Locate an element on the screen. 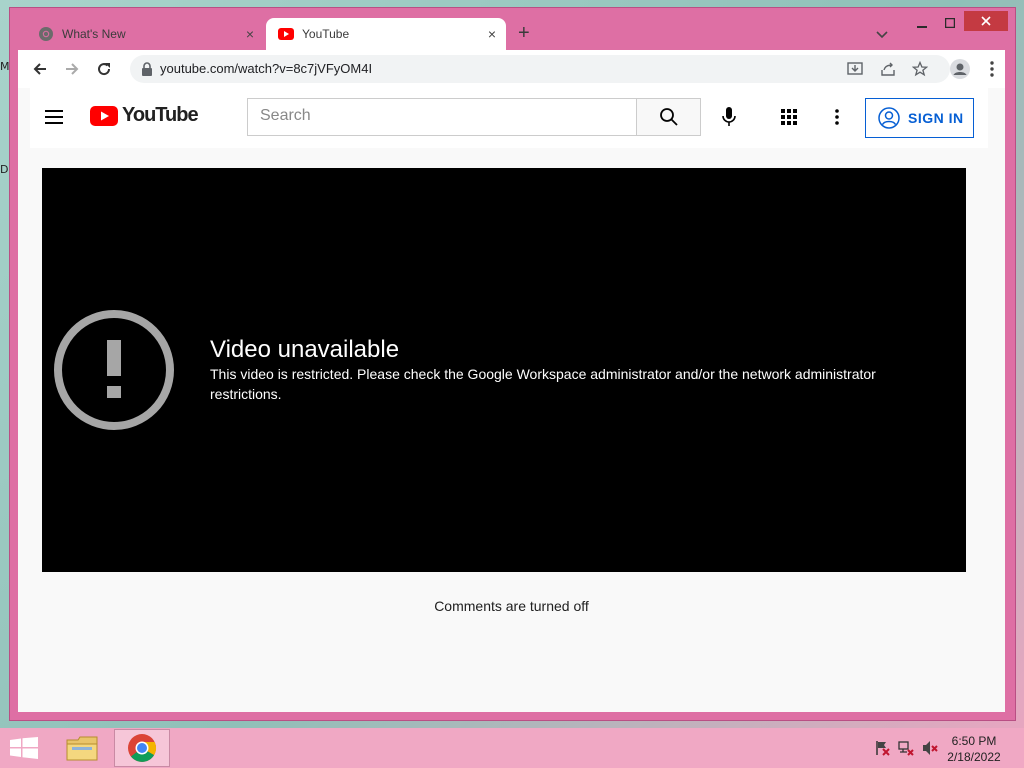 The image size is (1024, 768). address-bar: youtube.com/watch?v=8c7jVFyOM4I is located at coordinates (540, 69).